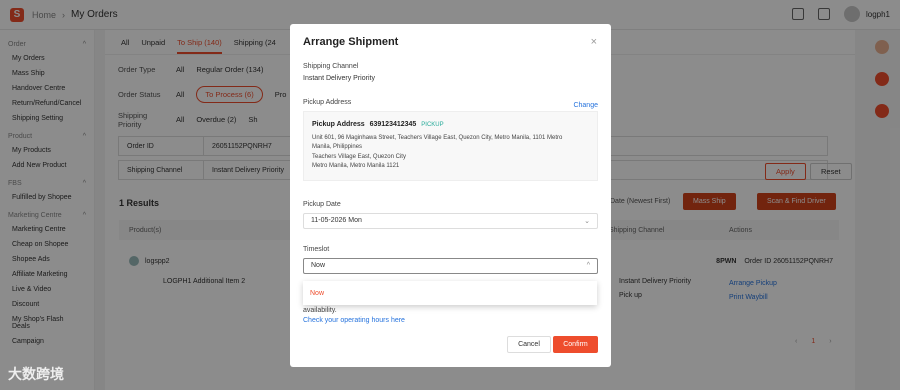  I want to click on pickup-address-label: Pickup Address, so click(327, 102).